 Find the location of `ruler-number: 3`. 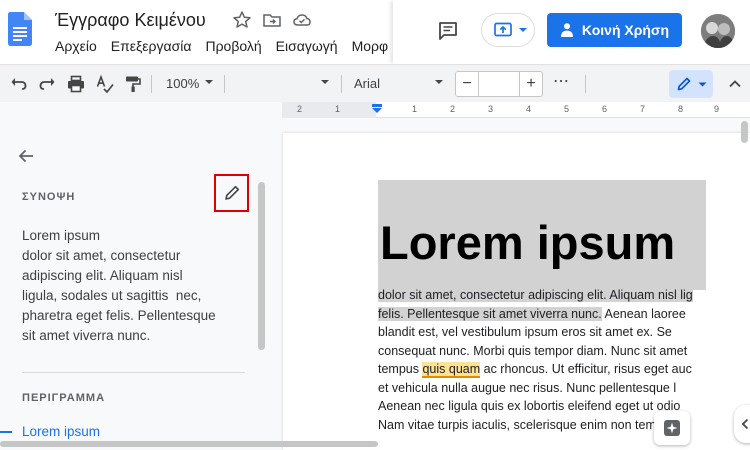

ruler-number: 3 is located at coordinates (491, 109).